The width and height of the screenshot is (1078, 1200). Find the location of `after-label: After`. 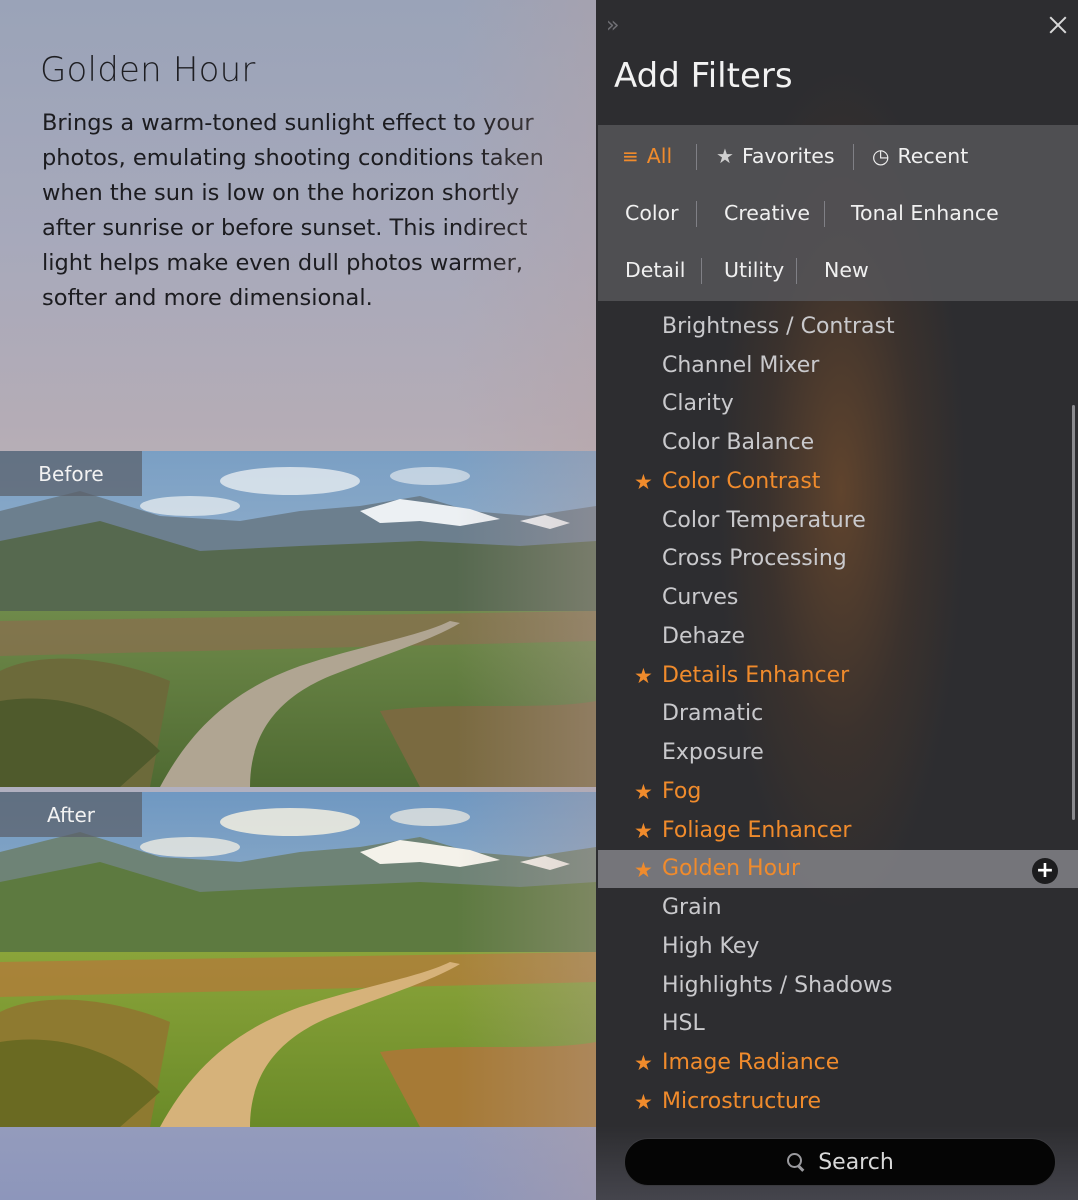

after-label: After is located at coordinates (71, 814).